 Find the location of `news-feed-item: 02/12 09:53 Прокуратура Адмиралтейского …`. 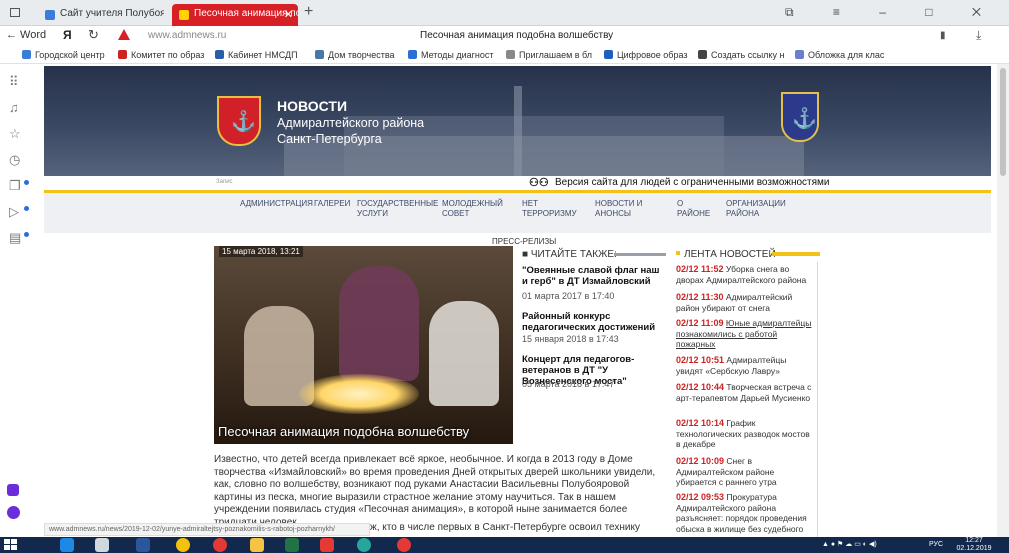

news-feed-item: 02/12 09:53 Прокуратура Адмиралтейского … is located at coordinates (745, 513).